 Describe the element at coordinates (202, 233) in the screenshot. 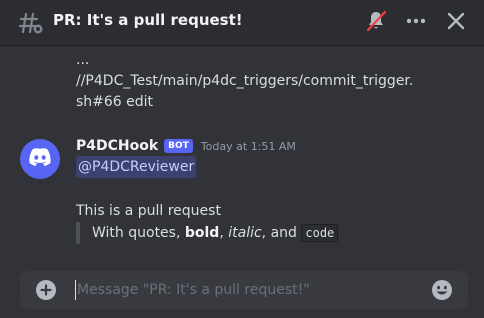

I see `quote-bold-text: bold` at that location.